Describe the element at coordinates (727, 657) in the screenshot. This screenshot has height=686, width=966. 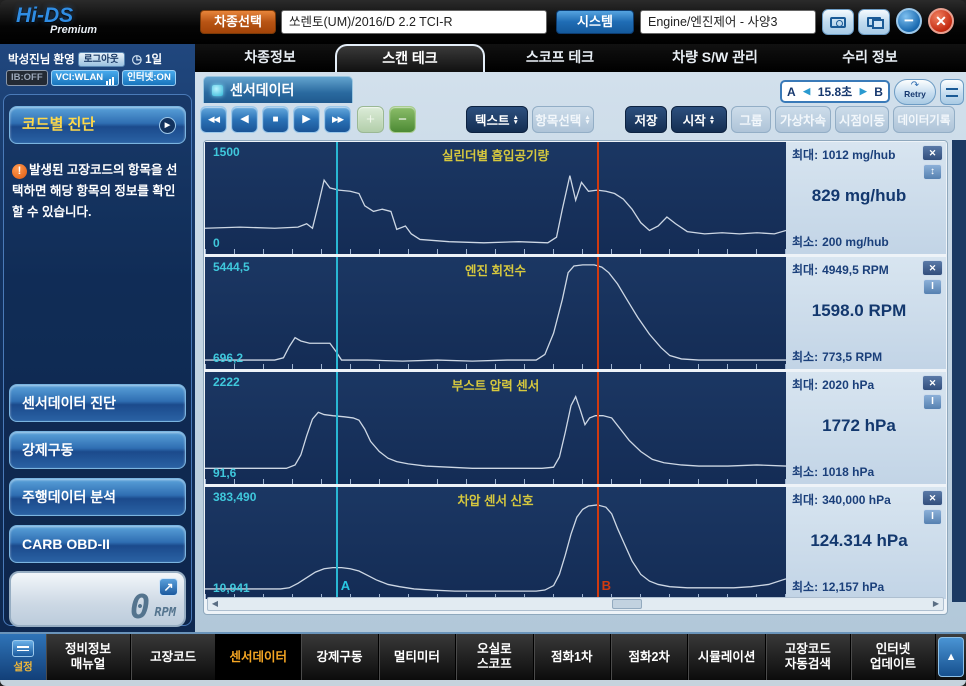
I see `bottom-item-simulation: 시뮬레이션` at that location.